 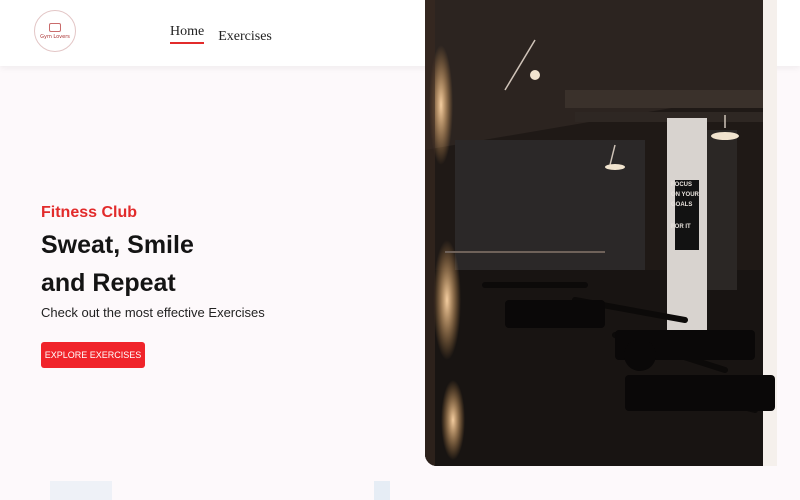 What do you see at coordinates (685, 195) in the screenshot?
I see `poster-word: ON YOUR` at bounding box center [685, 195].